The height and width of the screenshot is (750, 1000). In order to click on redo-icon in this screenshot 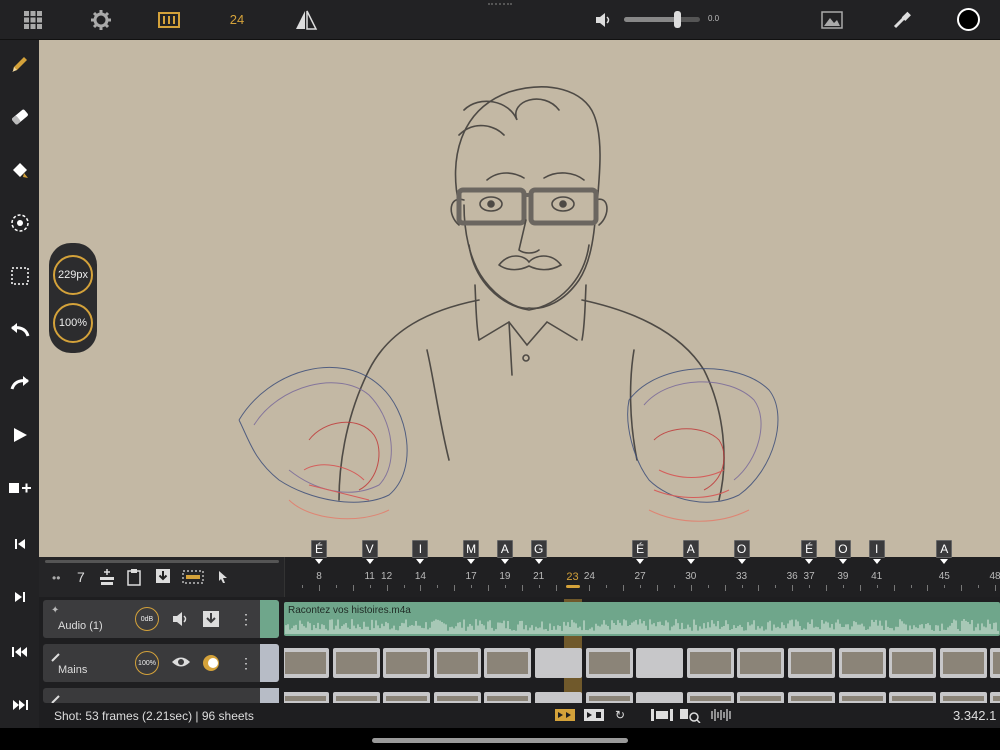, I will do `click(19, 381)`.